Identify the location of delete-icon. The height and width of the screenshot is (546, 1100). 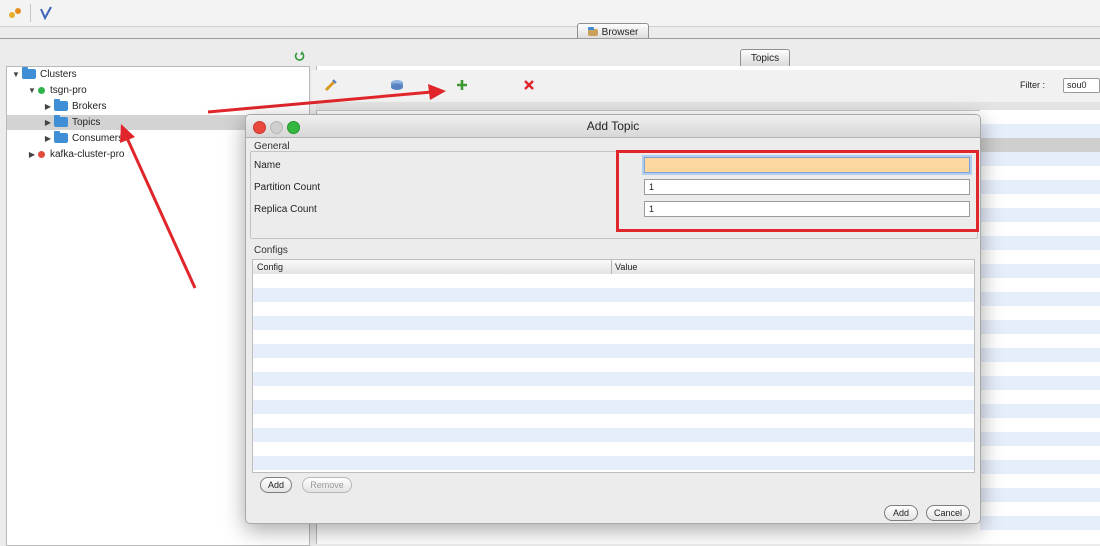
(529, 86).